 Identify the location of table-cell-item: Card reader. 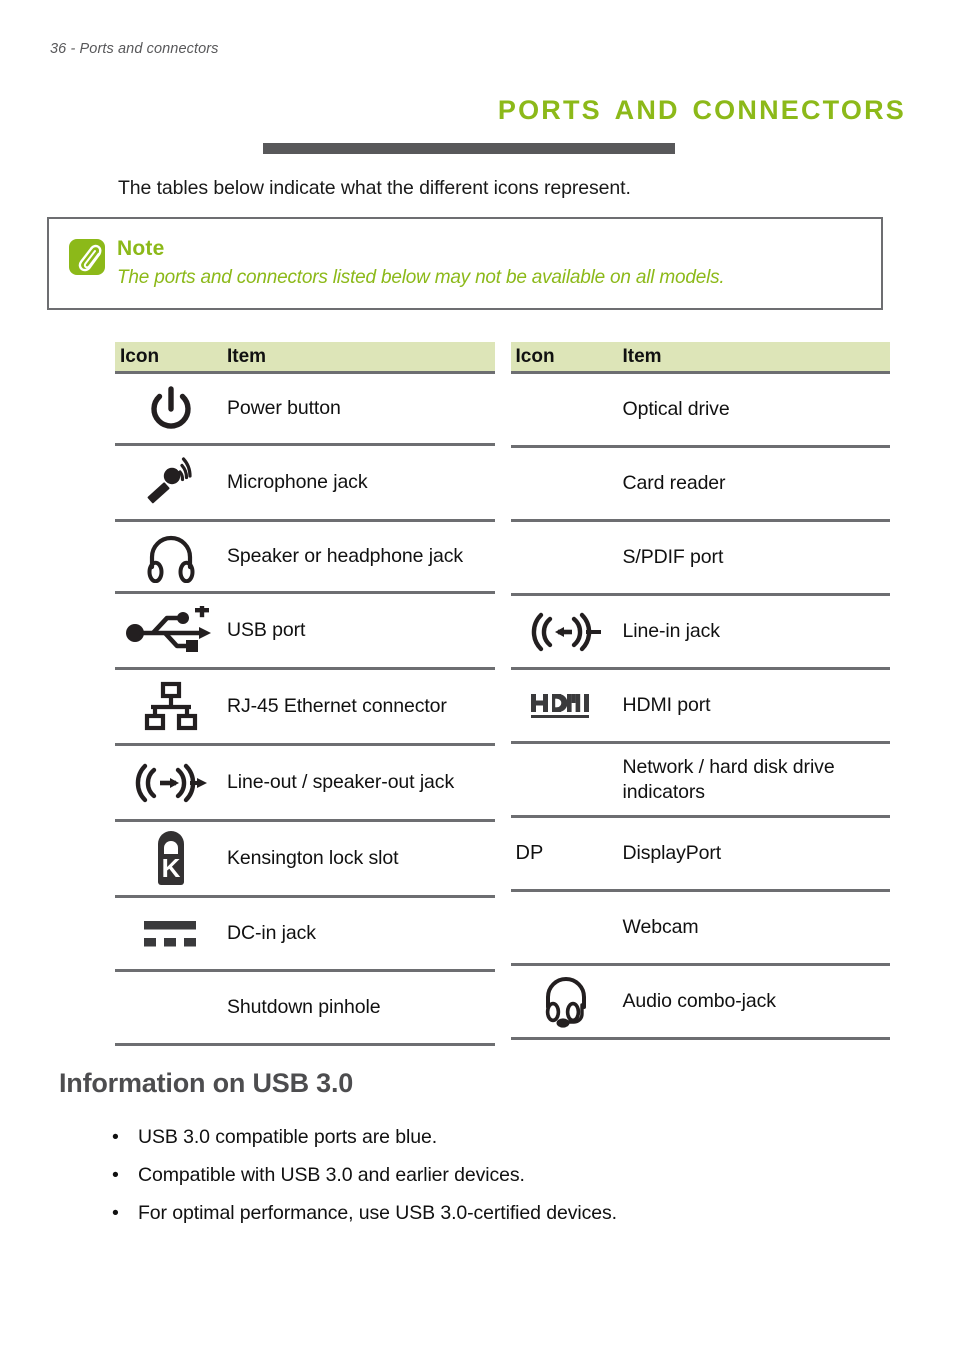
(674, 483).